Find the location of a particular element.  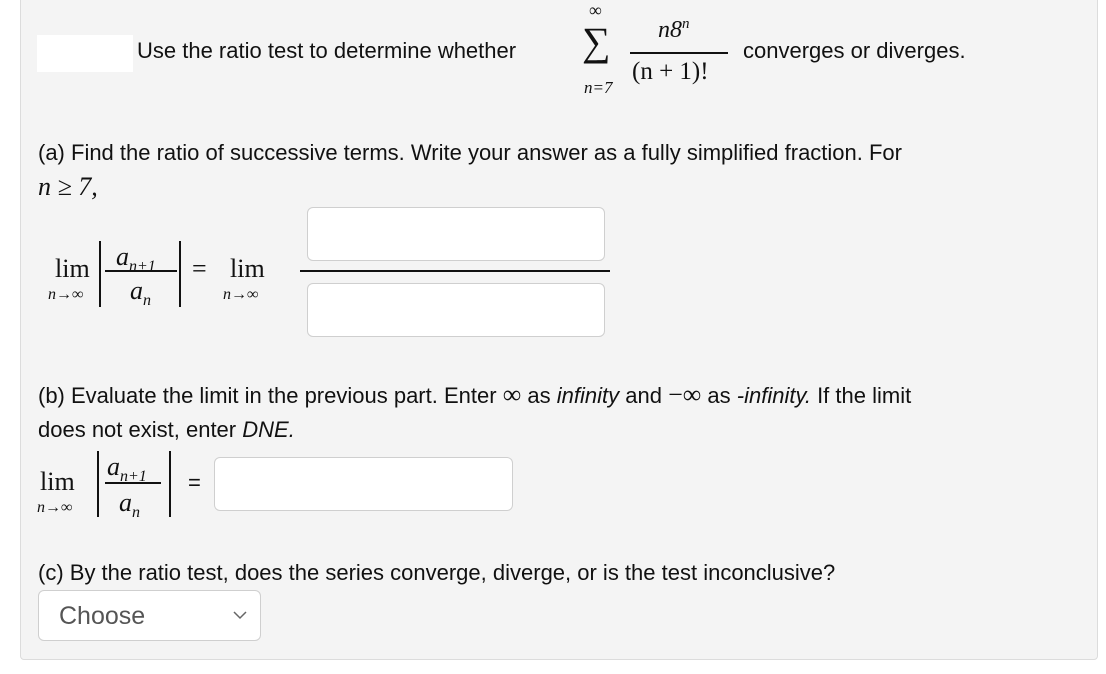

question-outro: converges or diverges. is located at coordinates (854, 50).